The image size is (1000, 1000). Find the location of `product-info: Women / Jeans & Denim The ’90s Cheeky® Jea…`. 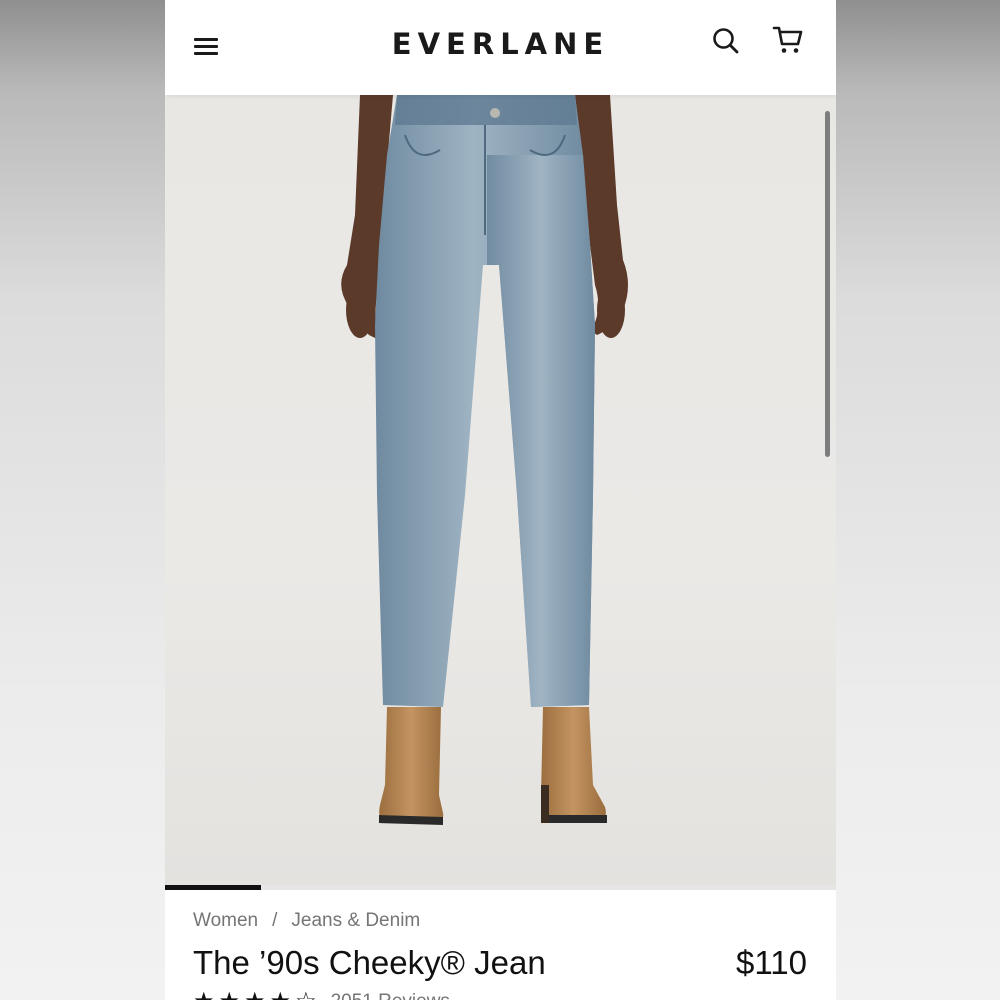

product-info: Women / Jeans & Denim The ’90s Cheeky® Jea… is located at coordinates (500, 945).